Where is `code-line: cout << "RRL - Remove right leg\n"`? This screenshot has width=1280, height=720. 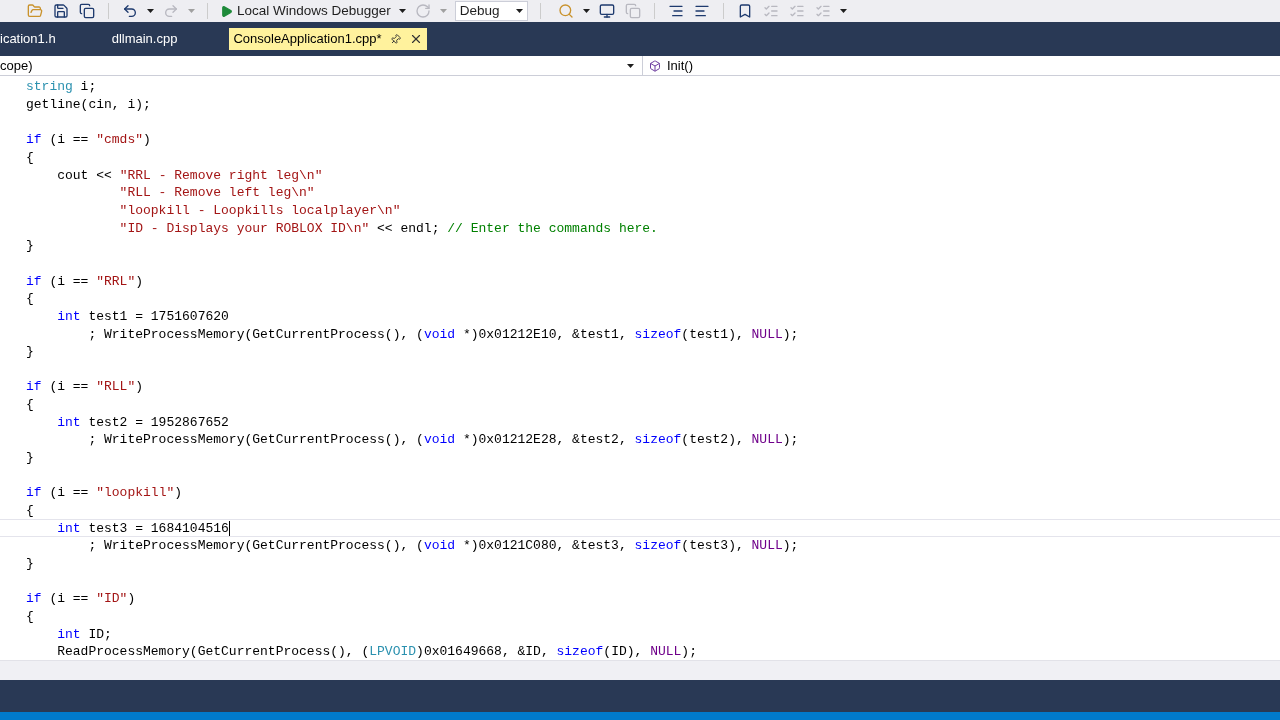
code-line: cout << "RRL - Remove right leg\n" is located at coordinates (189, 175).